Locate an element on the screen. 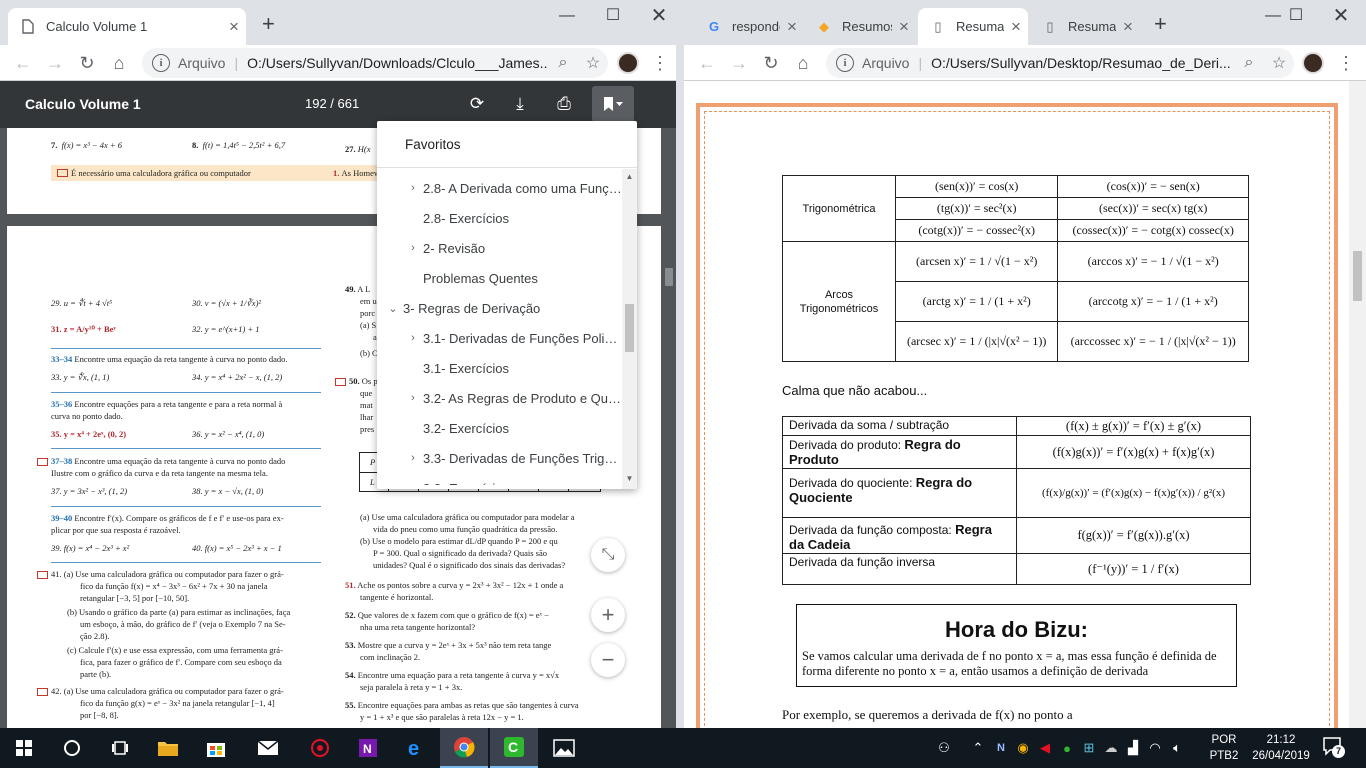 Image resolution: width=1366 pixels, height=768 pixels. chevron-icon: ⌄ is located at coordinates (393, 308).